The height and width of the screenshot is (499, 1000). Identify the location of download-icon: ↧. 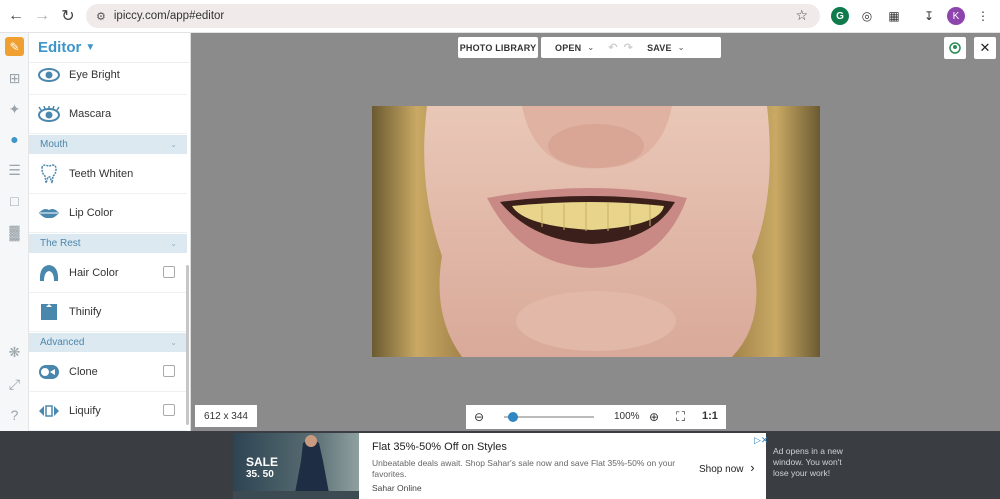
(929, 16).